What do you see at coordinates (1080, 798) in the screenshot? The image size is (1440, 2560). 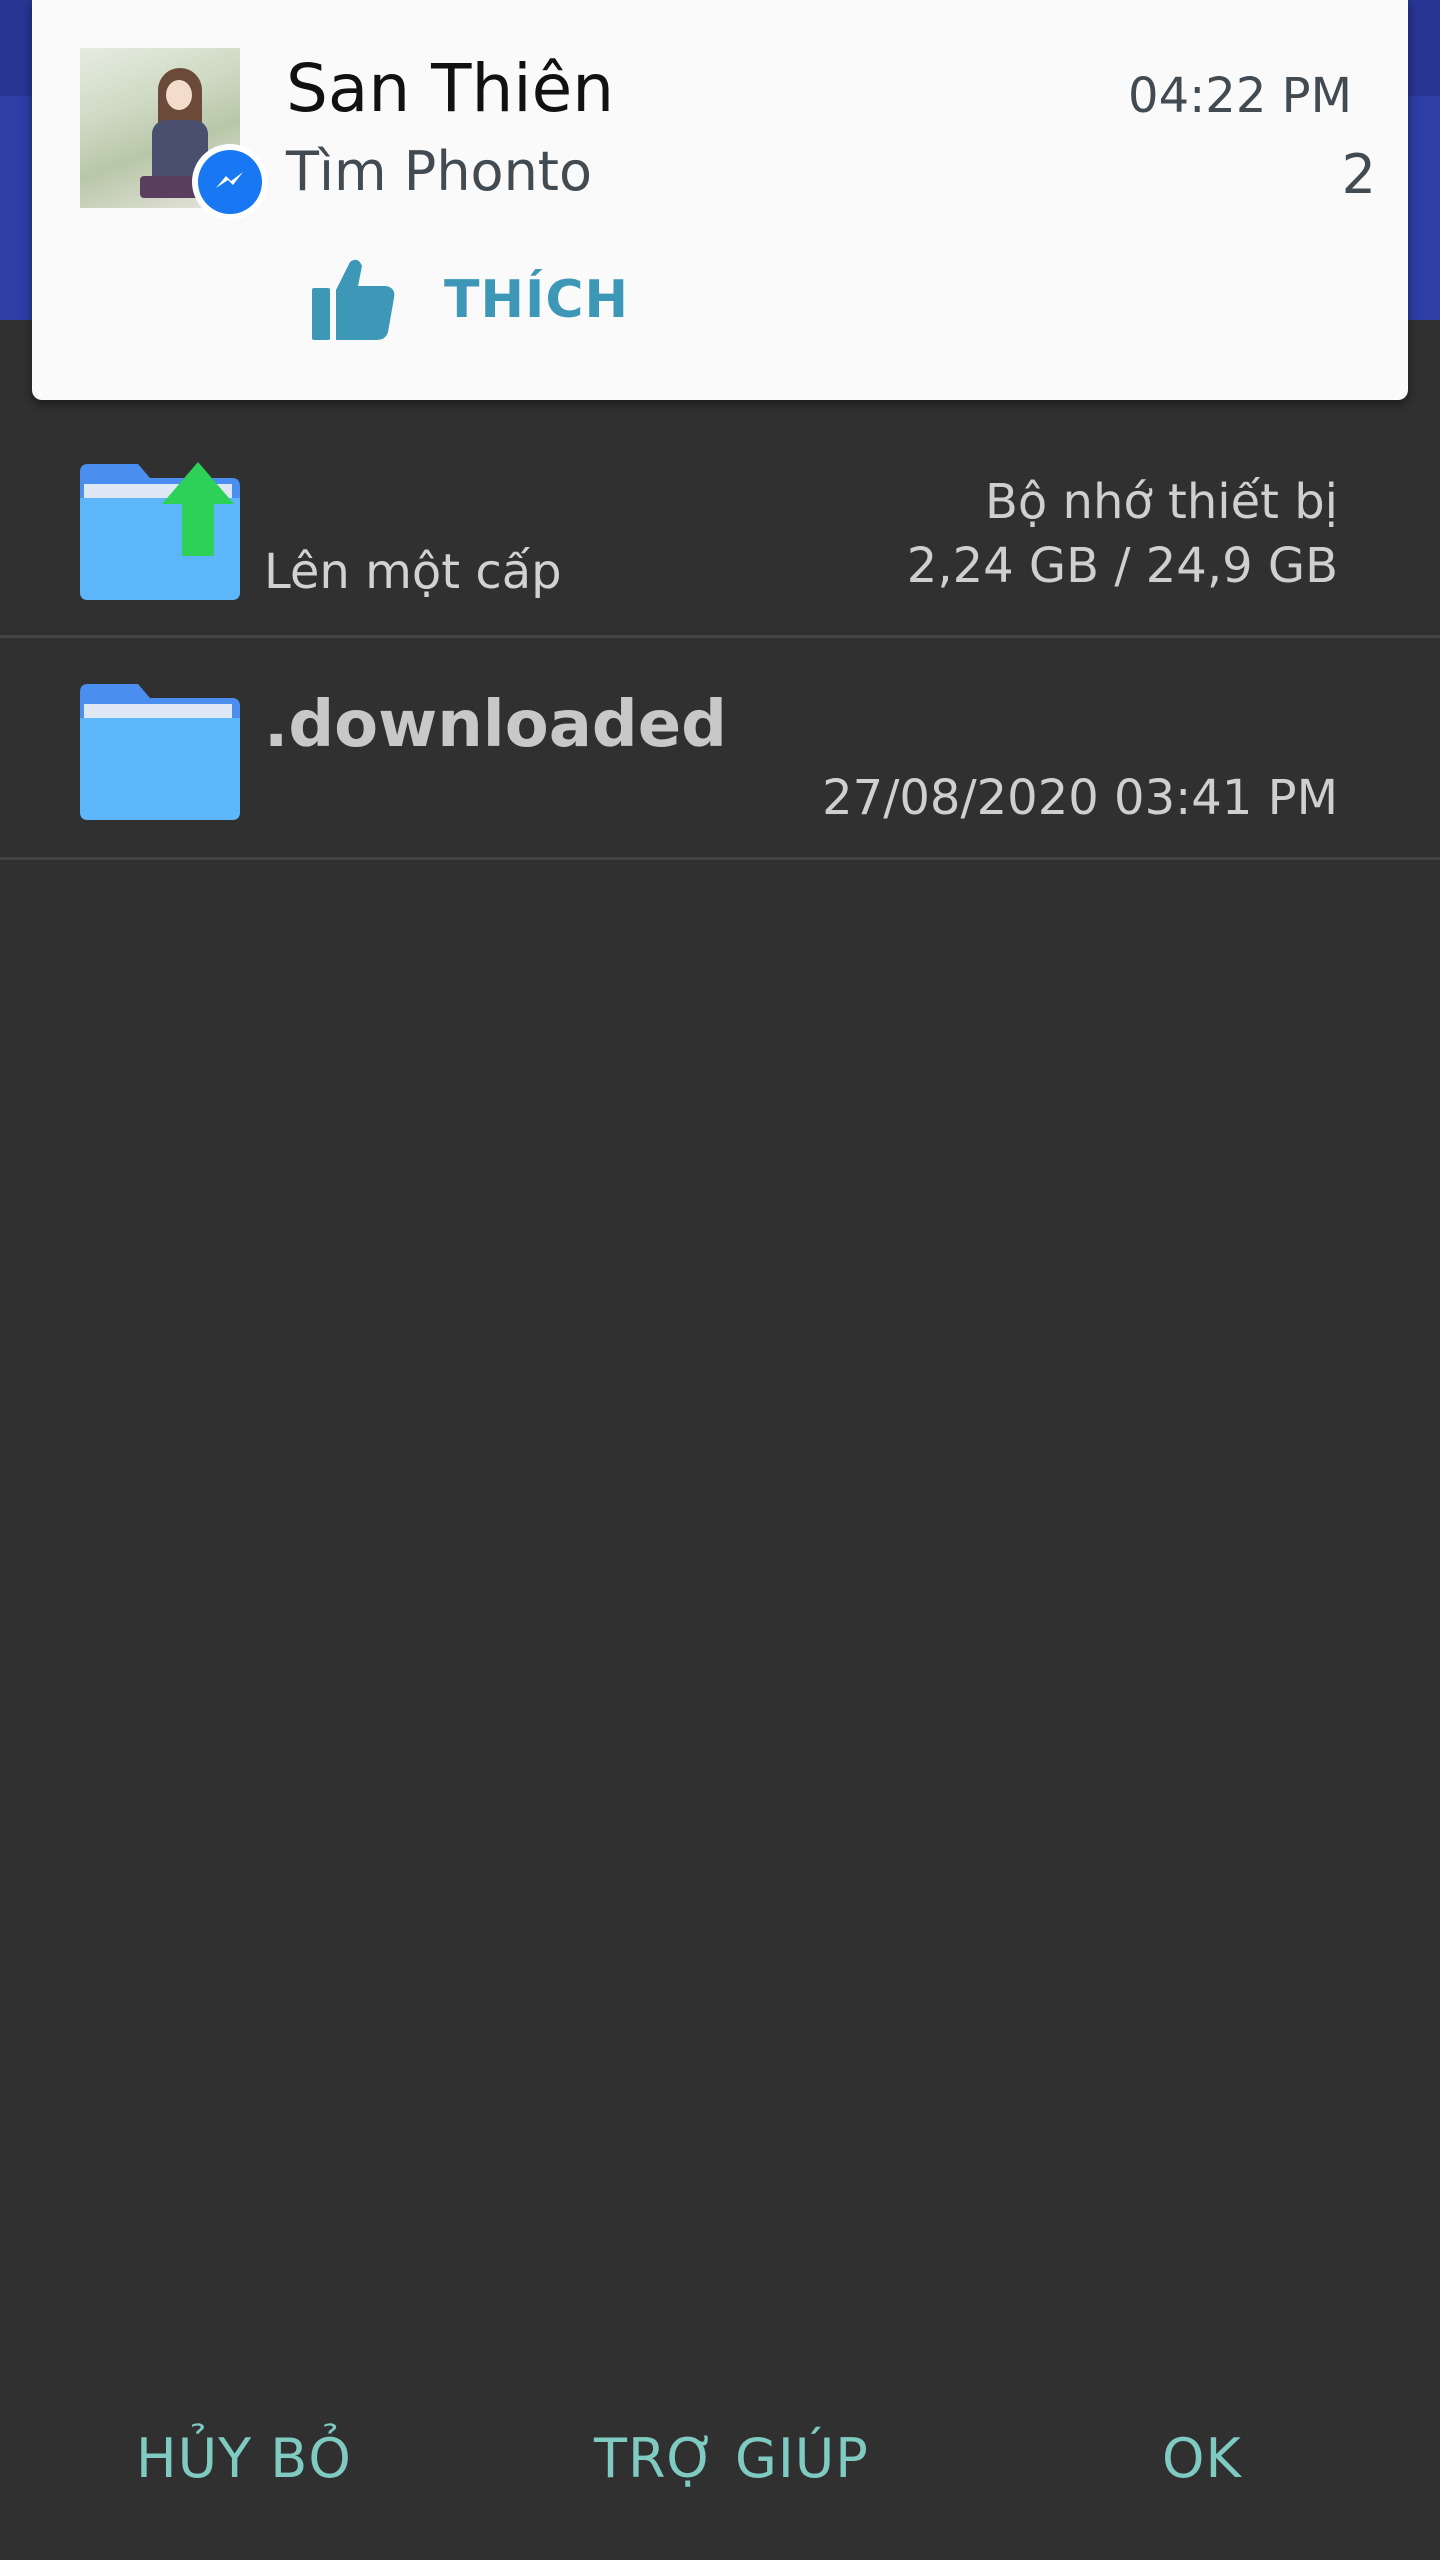 I see `folder-modified-date: 27/08/2020 03:41 PM` at bounding box center [1080, 798].